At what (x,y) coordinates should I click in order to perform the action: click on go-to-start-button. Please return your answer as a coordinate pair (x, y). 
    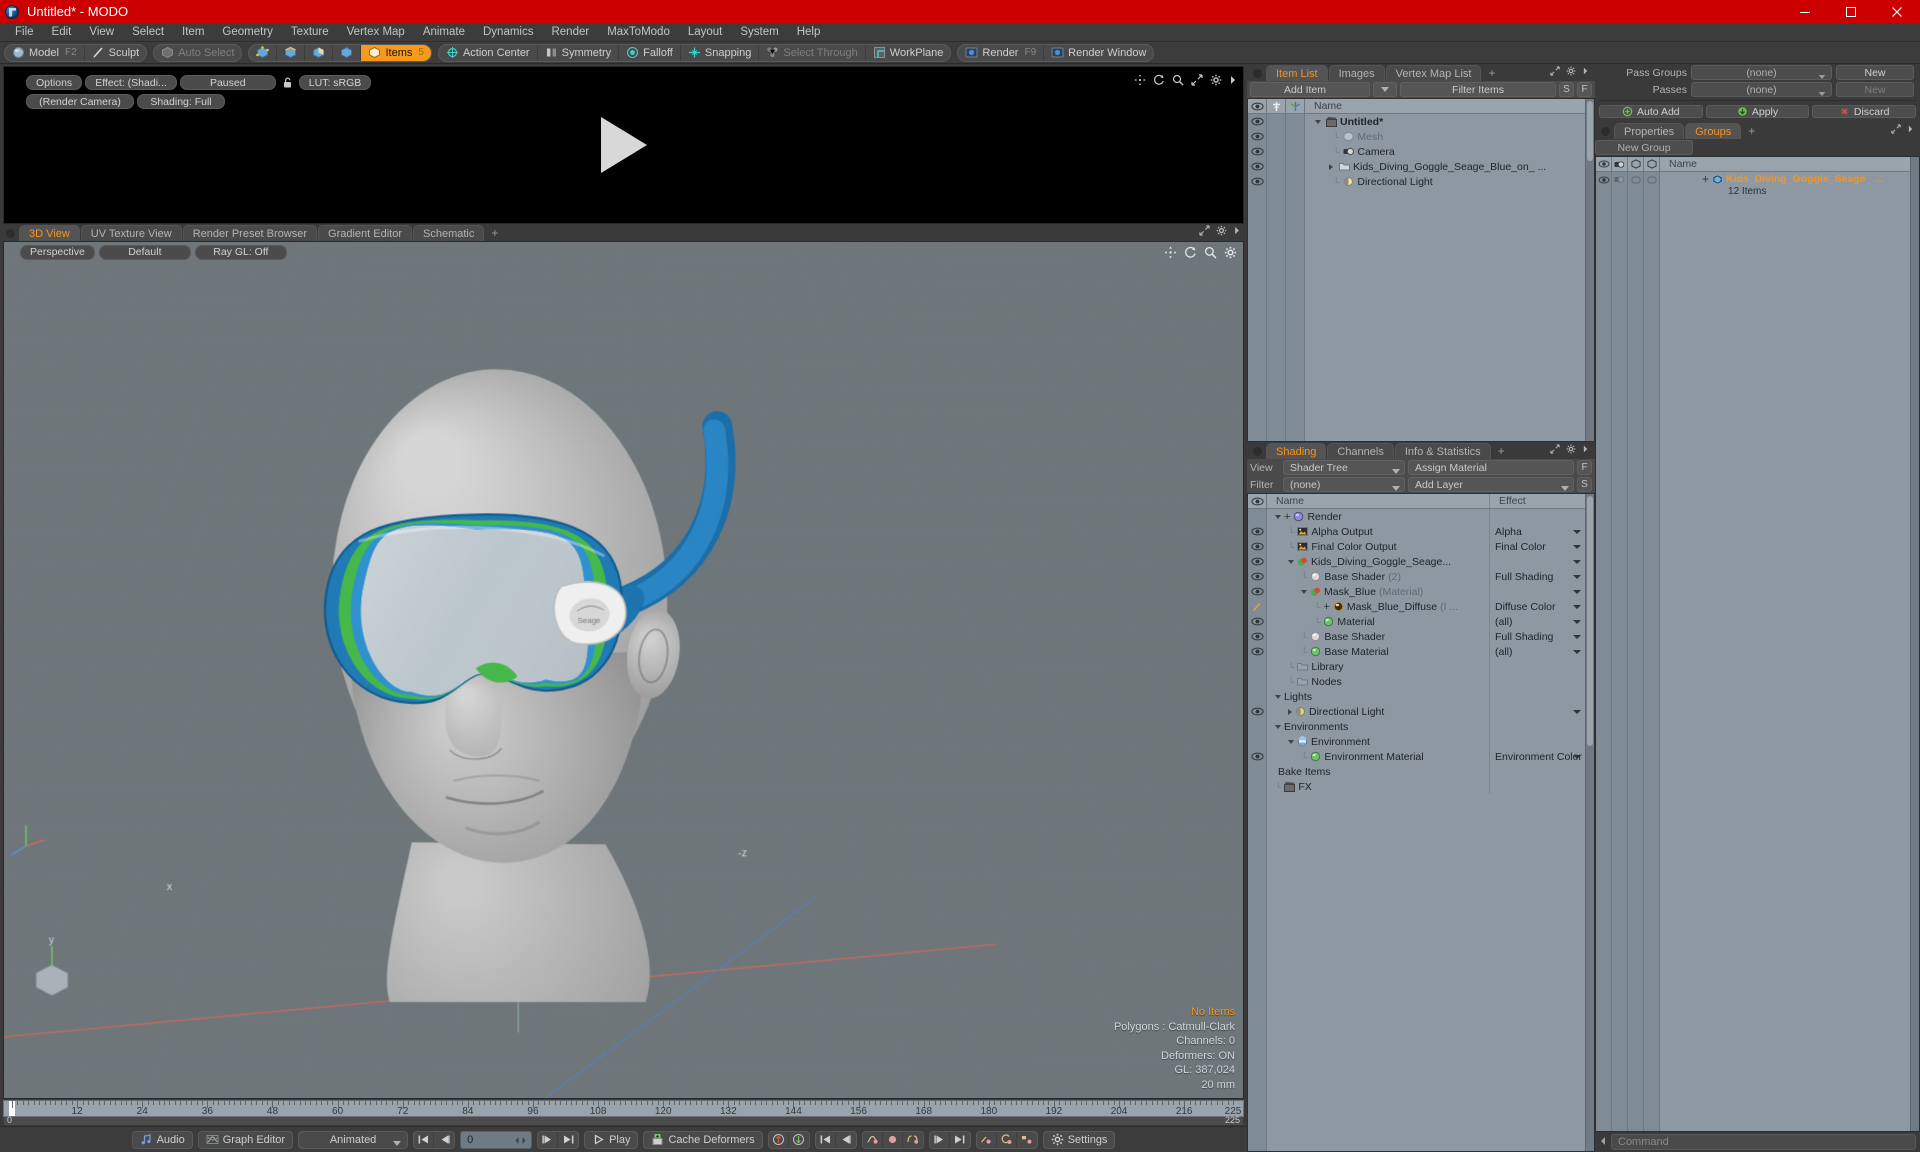
    Looking at the image, I should click on (424, 1139).